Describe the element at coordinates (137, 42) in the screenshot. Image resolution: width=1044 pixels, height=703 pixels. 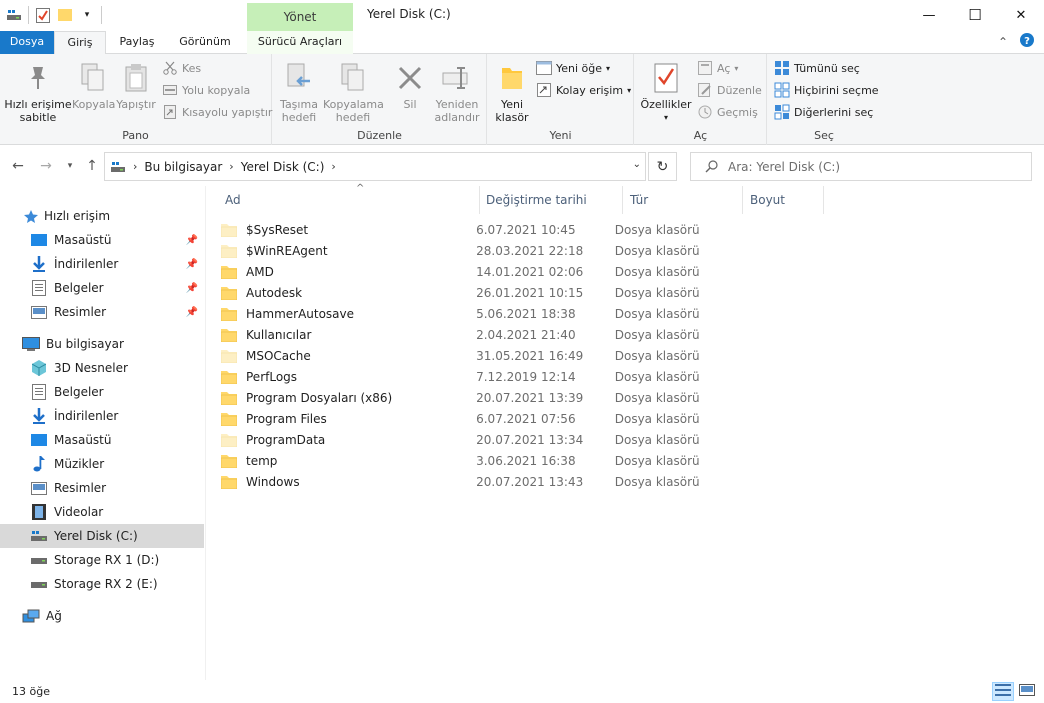
I see `tab-paylas: Paylaş` at that location.